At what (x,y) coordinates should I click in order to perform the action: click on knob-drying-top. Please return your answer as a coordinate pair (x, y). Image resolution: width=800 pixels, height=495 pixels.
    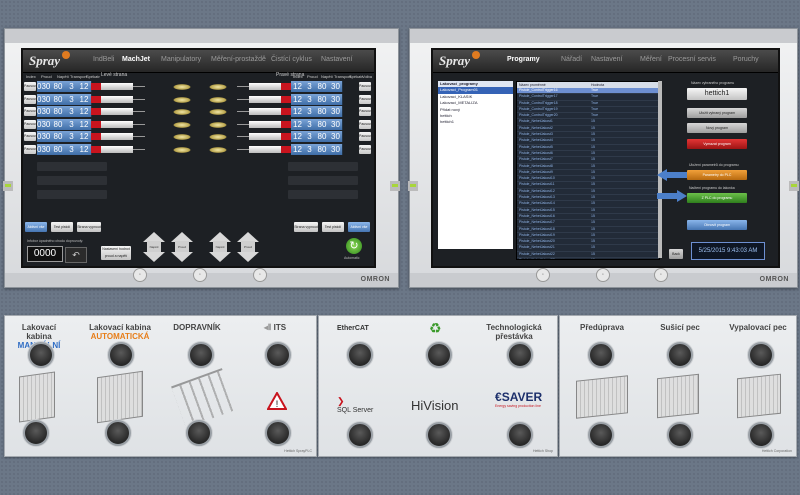
    Looking at the image, I should click on (680, 355).